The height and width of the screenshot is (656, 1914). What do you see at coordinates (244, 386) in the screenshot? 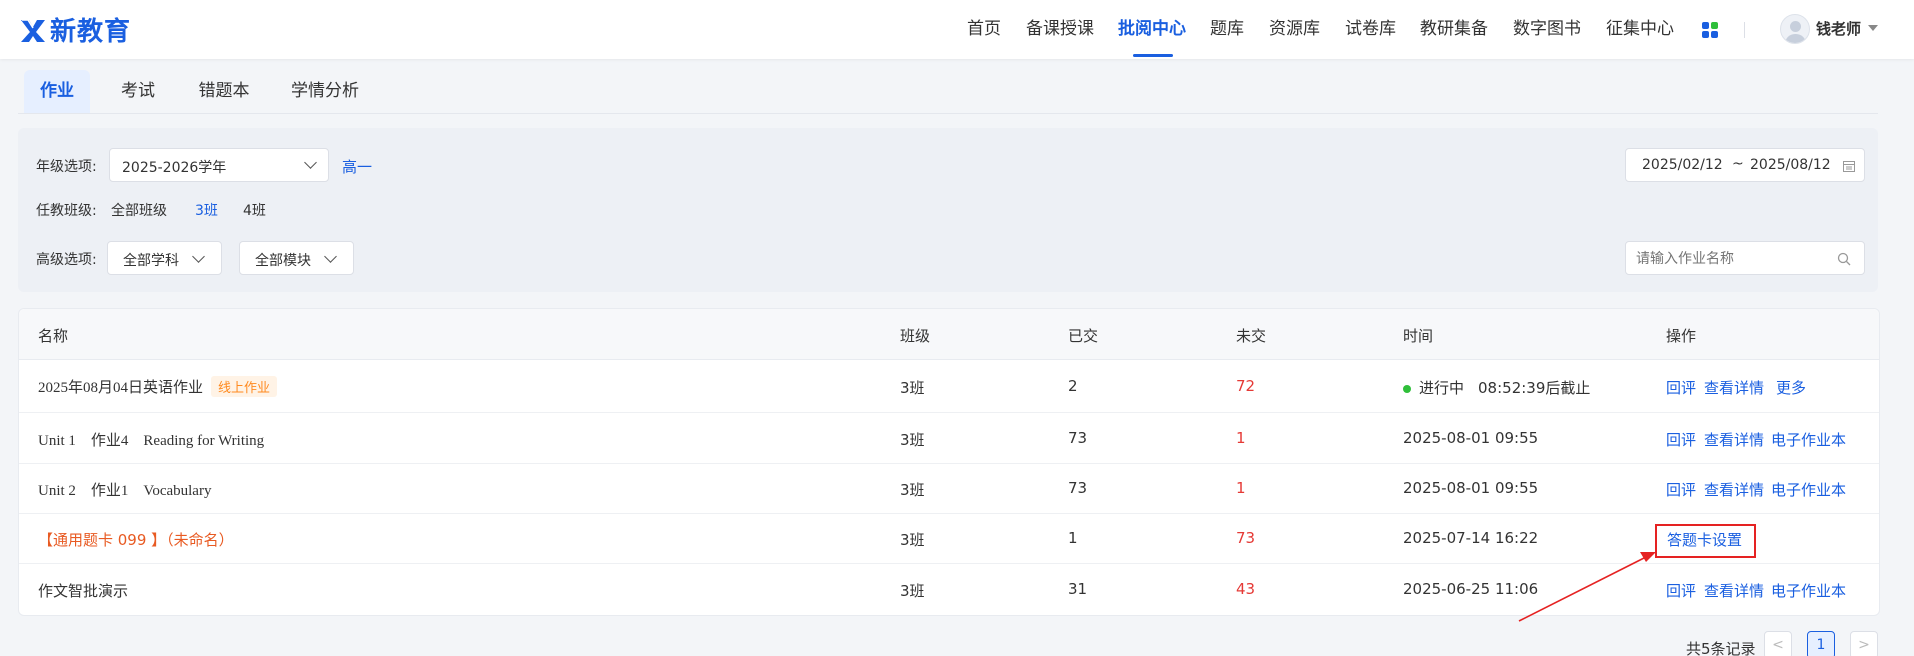
I see `online-homework-tag: 线上作业` at bounding box center [244, 386].